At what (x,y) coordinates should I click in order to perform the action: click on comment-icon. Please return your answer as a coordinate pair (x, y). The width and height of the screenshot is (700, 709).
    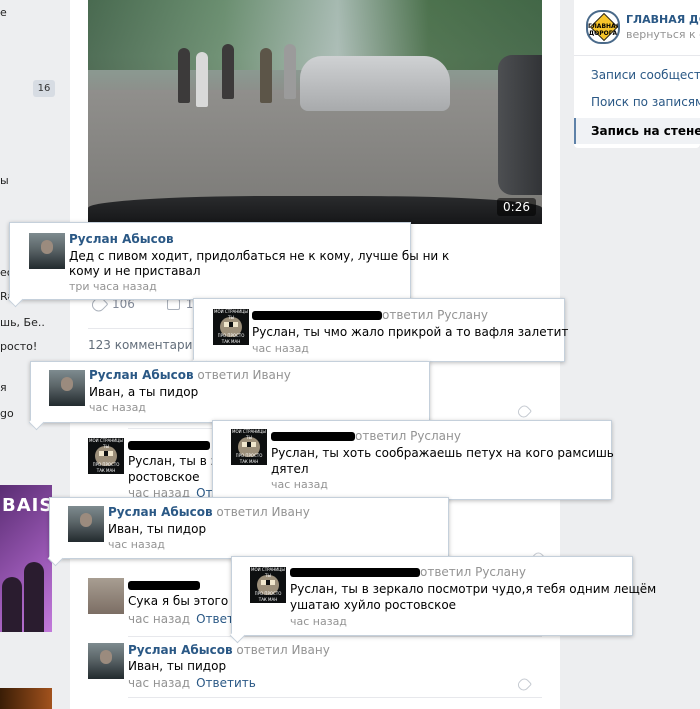
    Looking at the image, I should click on (173, 304).